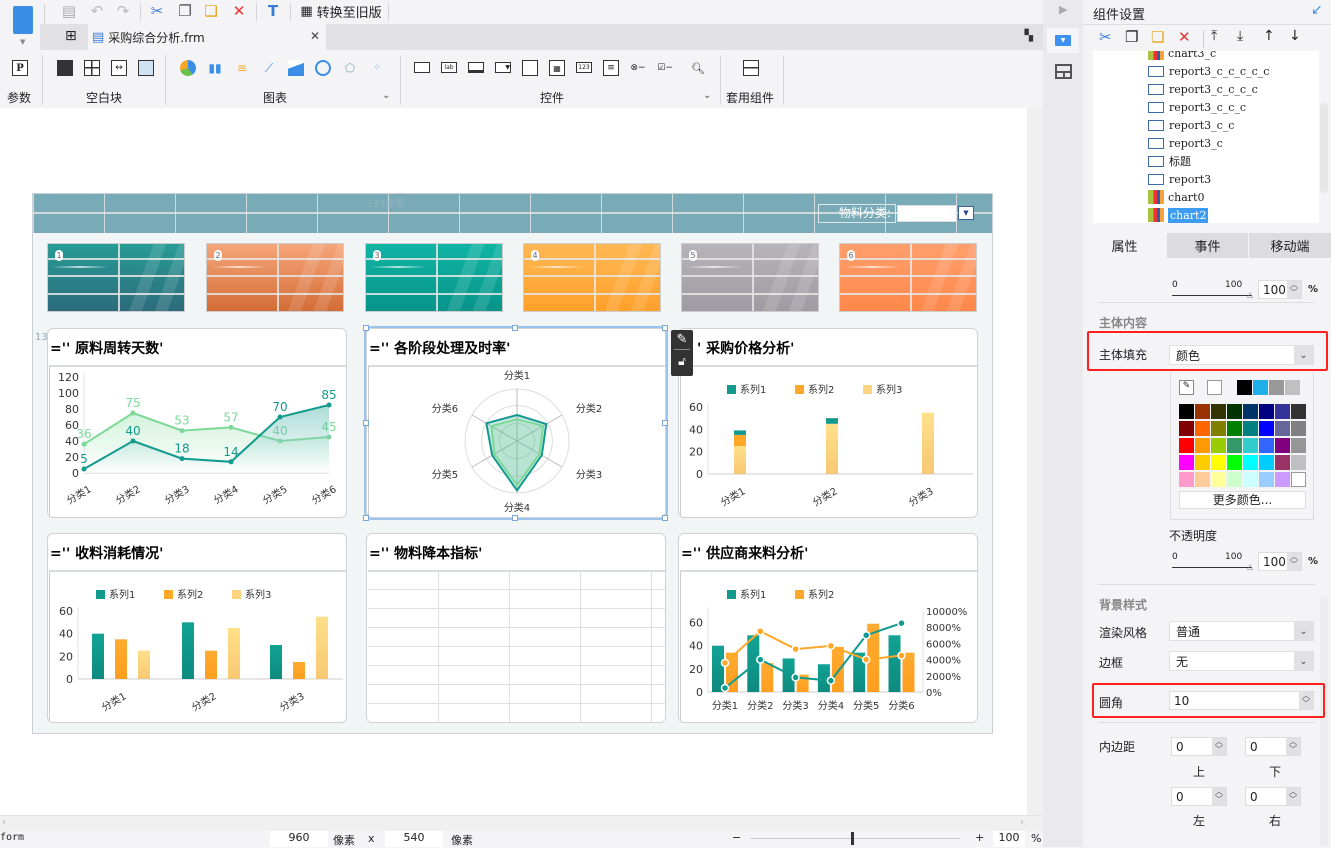 This screenshot has width=1331, height=848. Describe the element at coordinates (377, 68) in the screenshot. I see `scatter-chart-icon: ⁘` at that location.